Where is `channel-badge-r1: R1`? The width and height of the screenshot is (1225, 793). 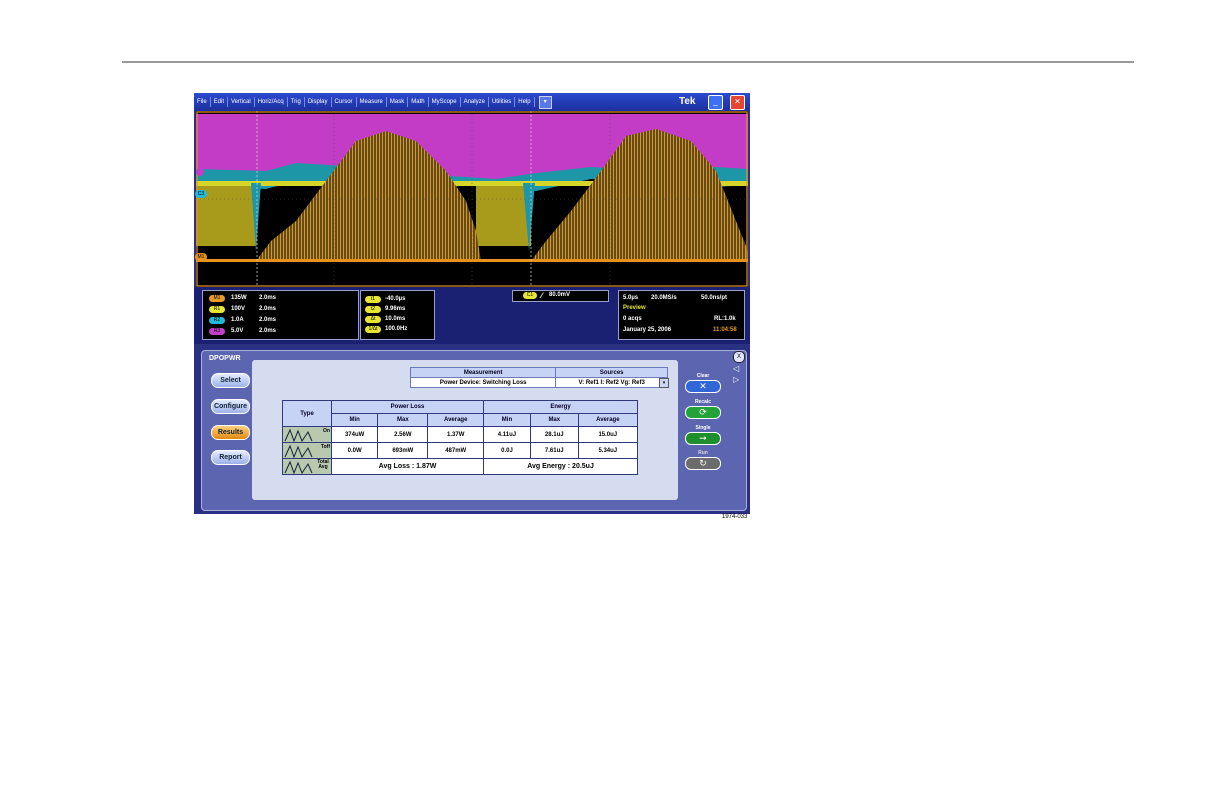 channel-badge-r1: R1 is located at coordinates (217, 309).